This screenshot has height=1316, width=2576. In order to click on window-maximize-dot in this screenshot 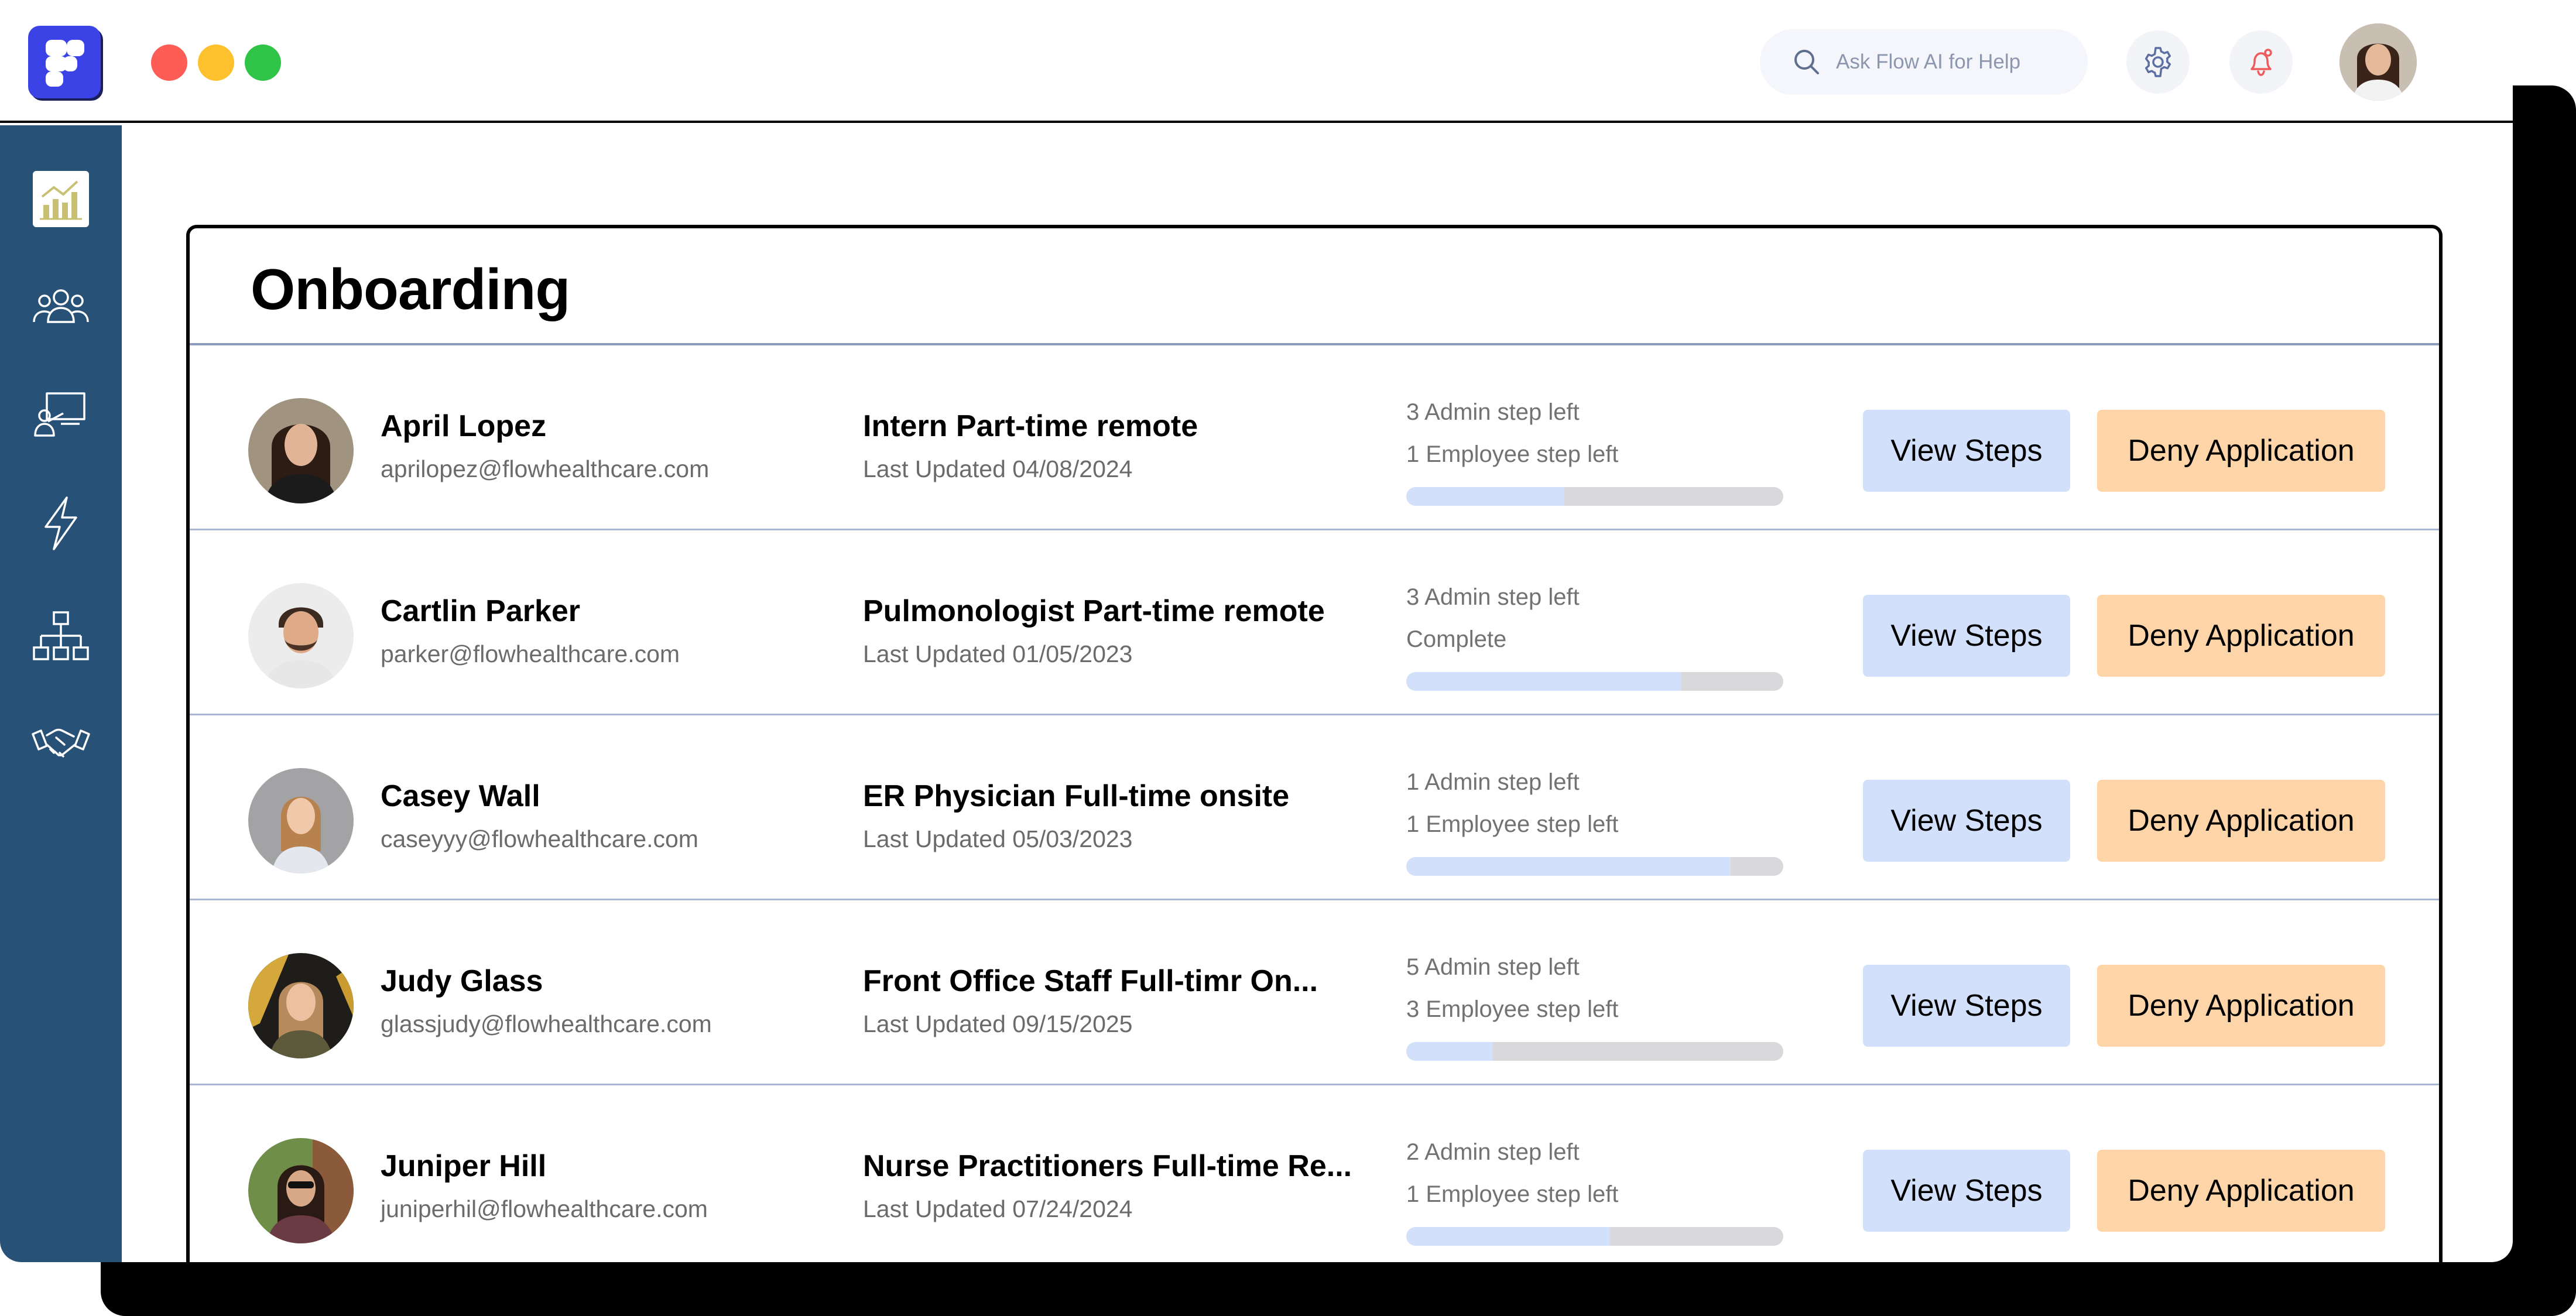, I will do `click(263, 62)`.